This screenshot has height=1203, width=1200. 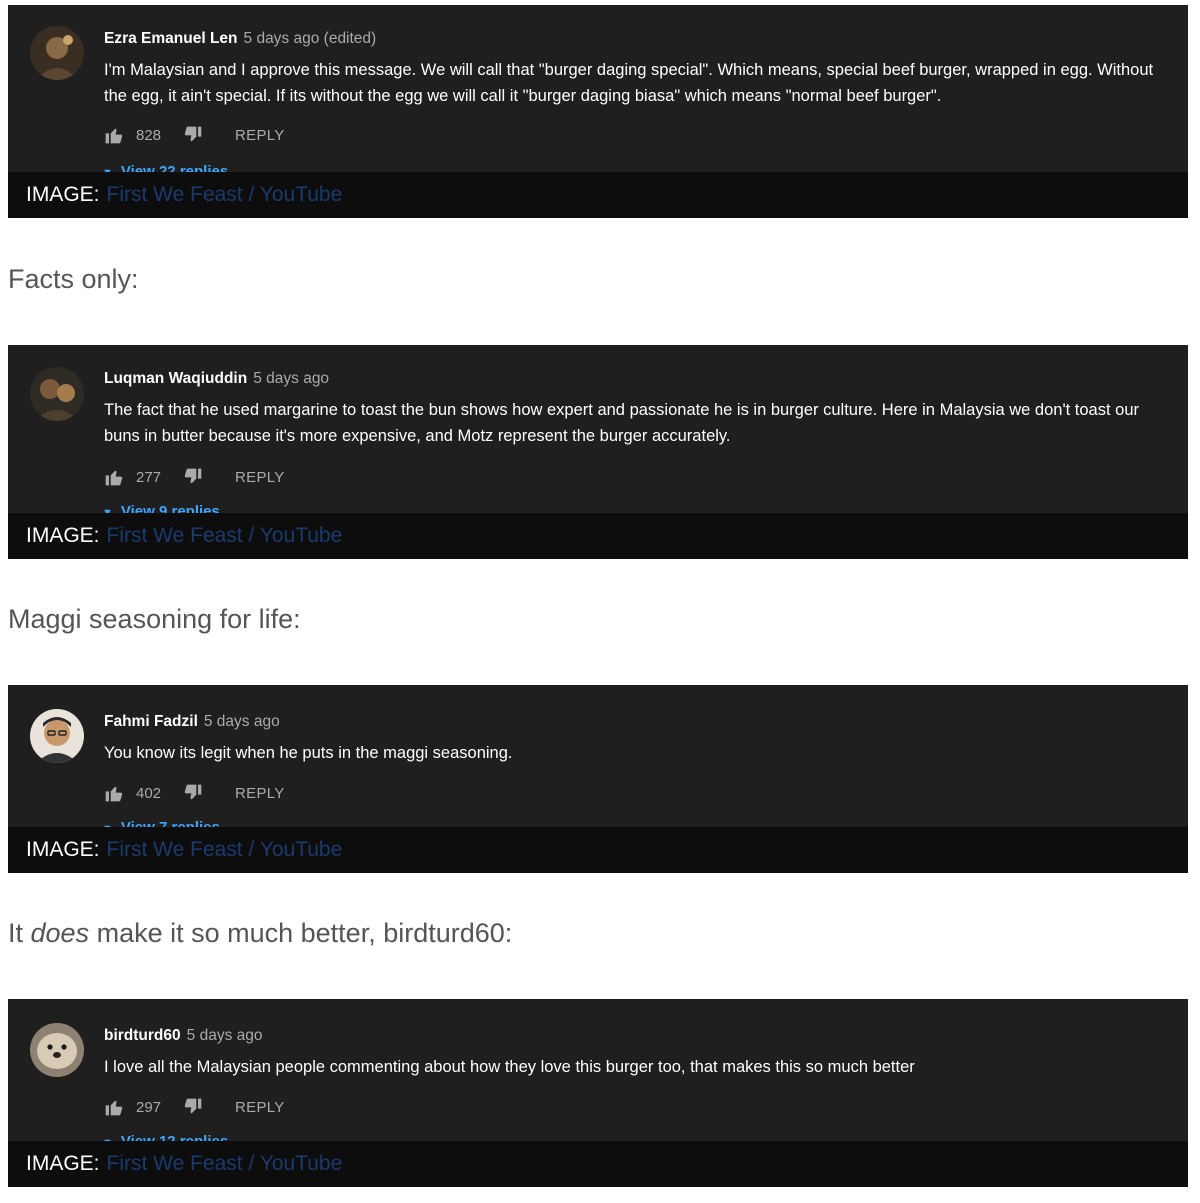 I want to click on comment-actions: 402 REPLY, so click(x=194, y=793).